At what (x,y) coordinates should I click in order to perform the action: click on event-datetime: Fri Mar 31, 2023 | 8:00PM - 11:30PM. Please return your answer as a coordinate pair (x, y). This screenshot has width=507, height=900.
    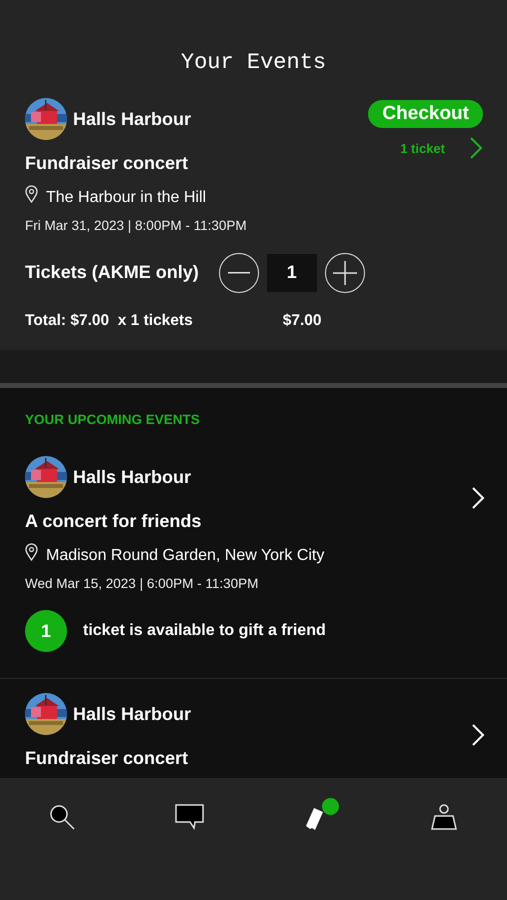
    Looking at the image, I should click on (136, 226).